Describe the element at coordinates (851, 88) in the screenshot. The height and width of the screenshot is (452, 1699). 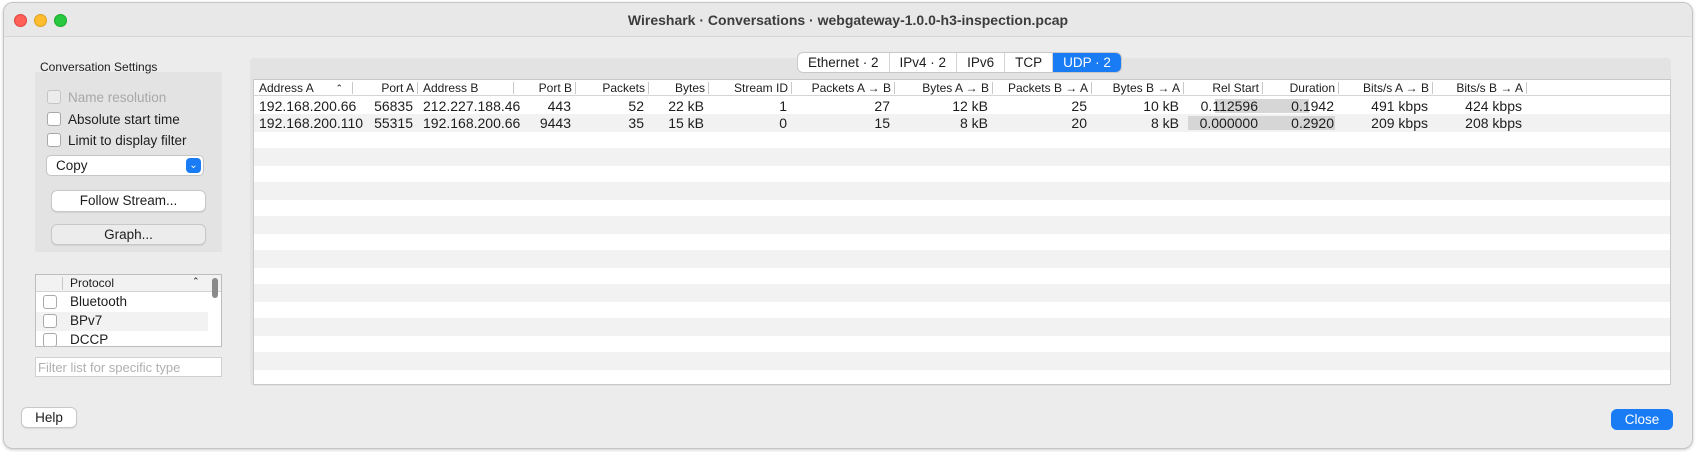
I see `column-header-label: Packets A → B` at that location.